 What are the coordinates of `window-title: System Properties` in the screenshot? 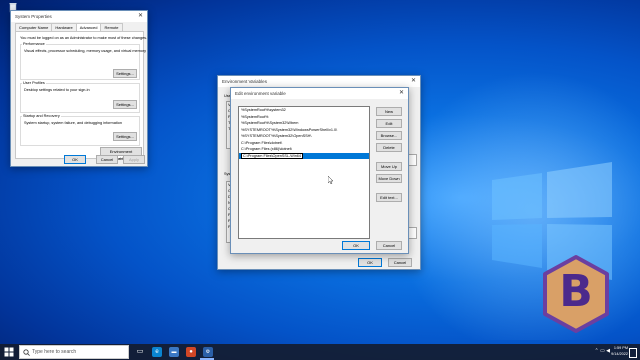 It's located at (33, 16).